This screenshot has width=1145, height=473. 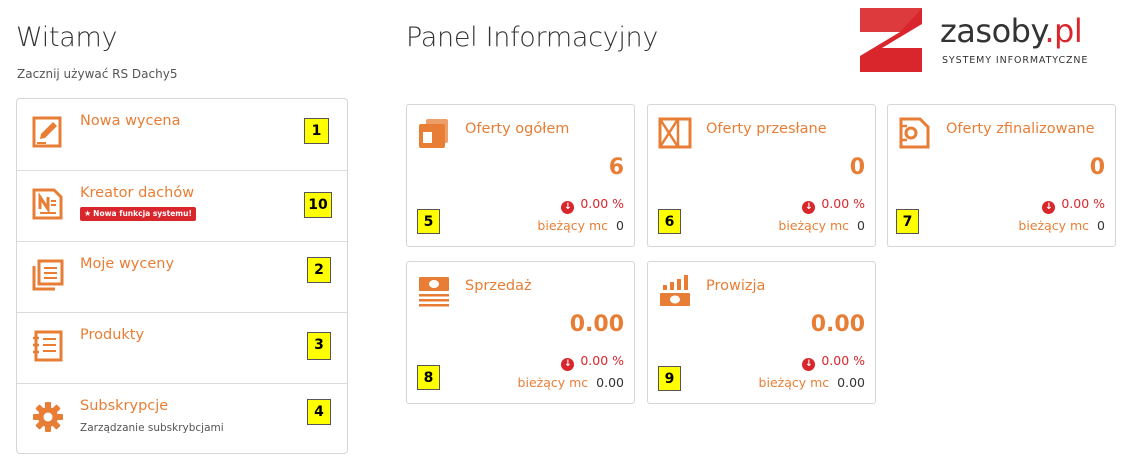 What do you see at coordinates (127, 264) in the screenshot?
I see `menu-item-label: Moje wyceny` at bounding box center [127, 264].